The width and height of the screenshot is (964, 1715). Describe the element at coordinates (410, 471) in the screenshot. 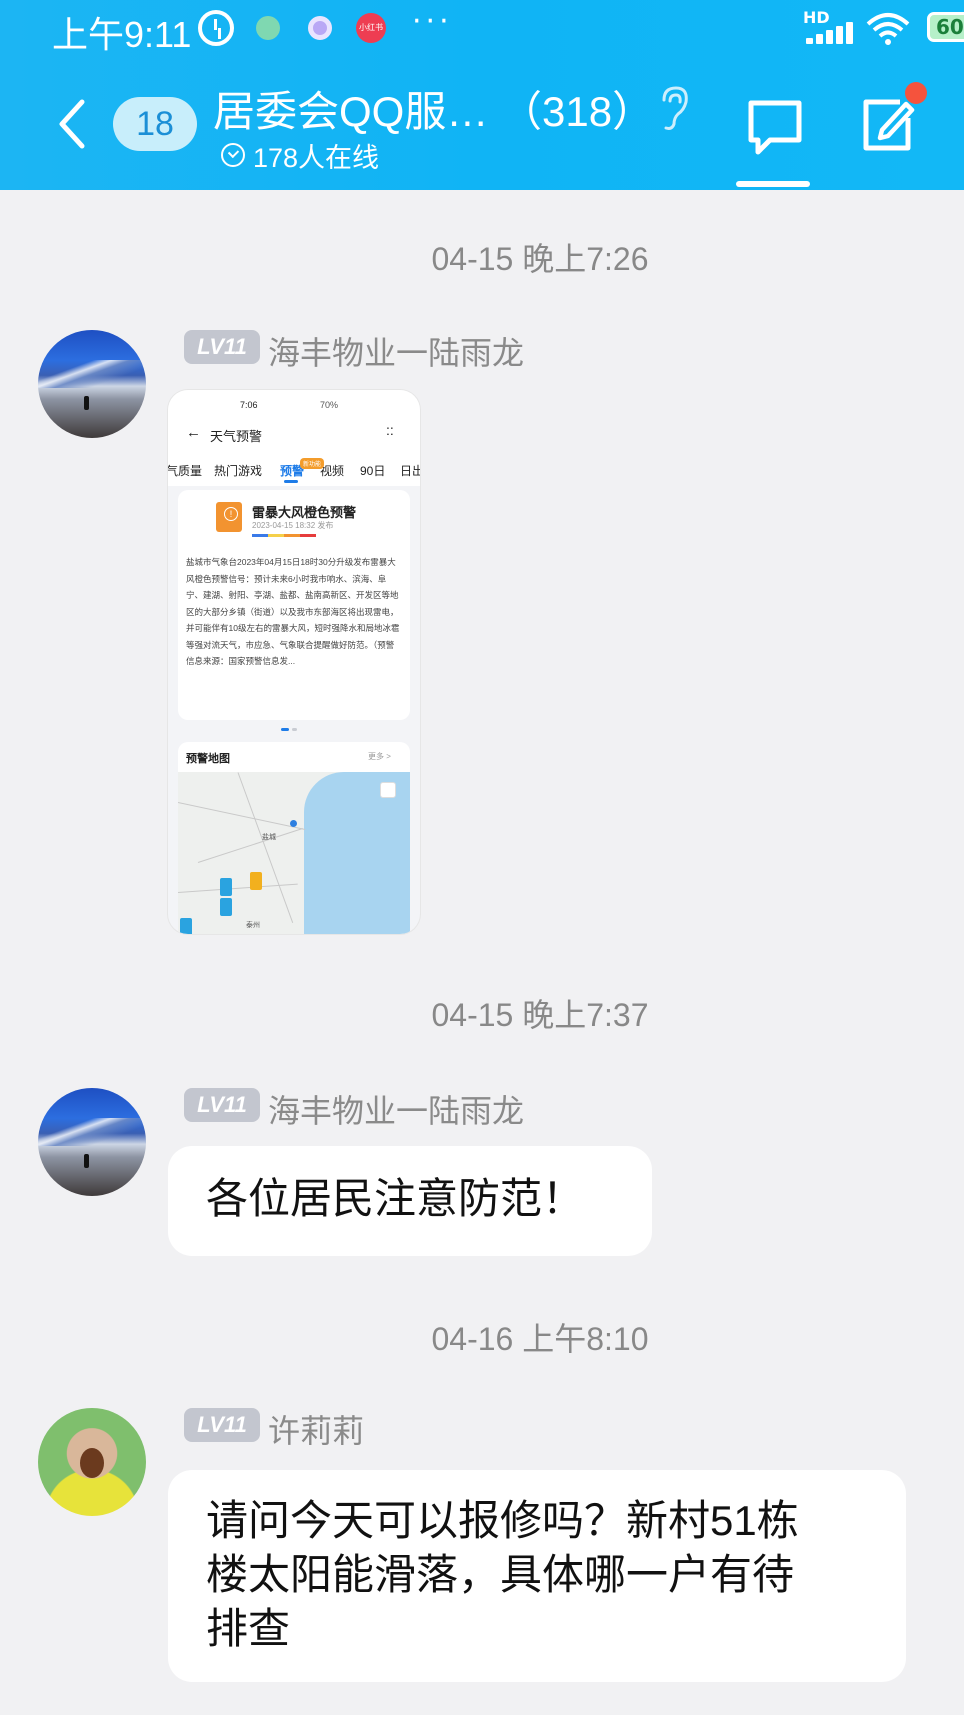

I see `screenshot-tab: 日出` at that location.